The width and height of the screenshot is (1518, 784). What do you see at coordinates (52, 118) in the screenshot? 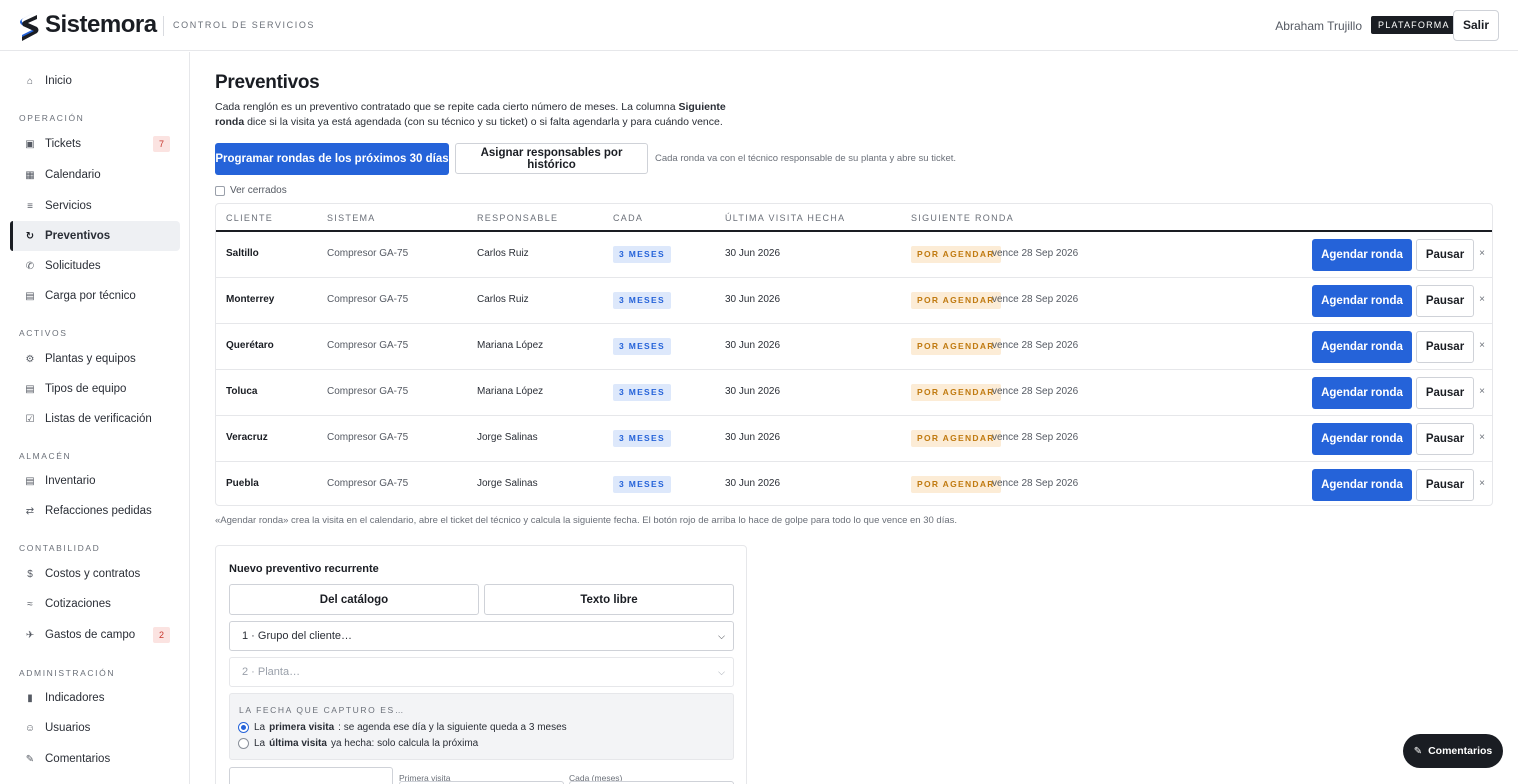
I see `sidebar-section-operacion: OPERACIÓN` at bounding box center [52, 118].